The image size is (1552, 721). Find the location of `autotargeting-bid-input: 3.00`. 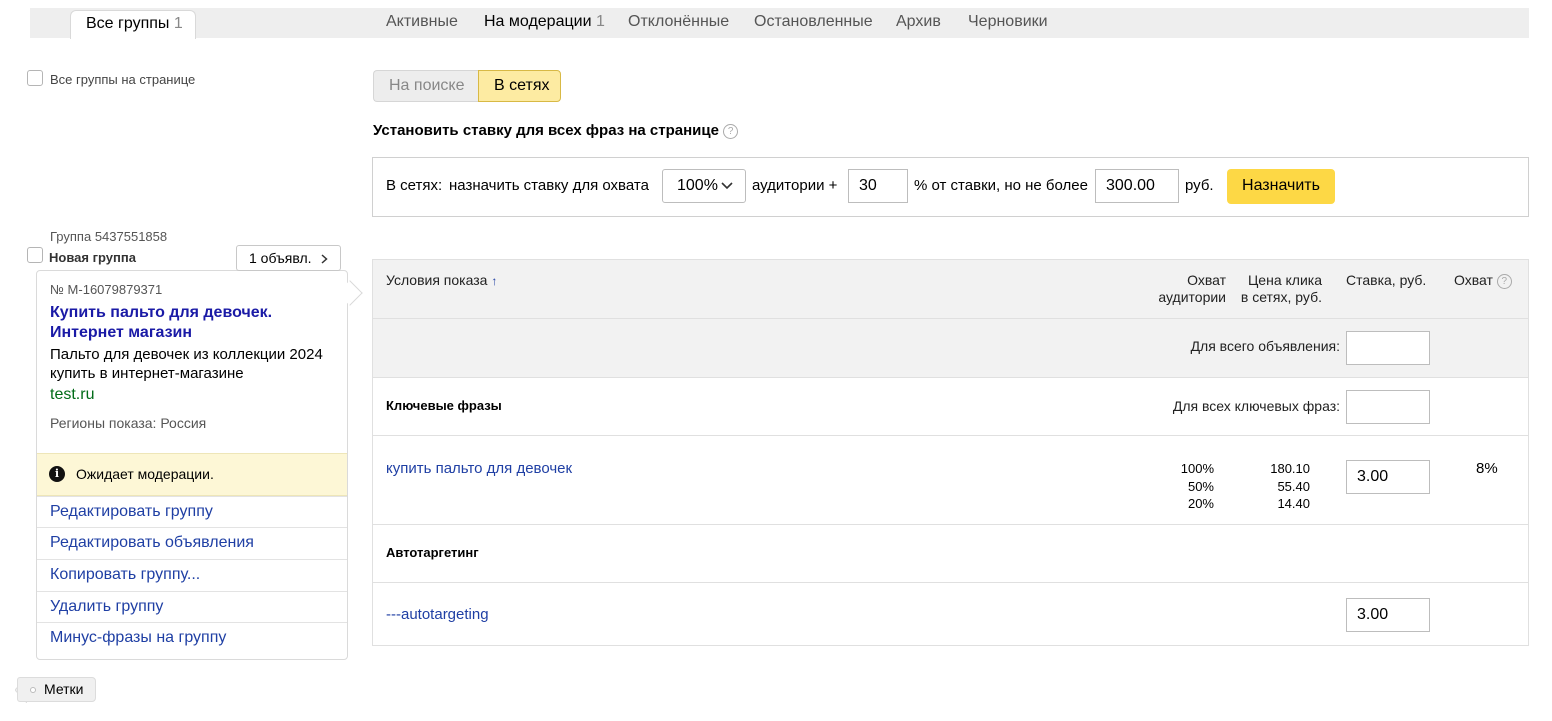

autotargeting-bid-input: 3.00 is located at coordinates (1388, 615).